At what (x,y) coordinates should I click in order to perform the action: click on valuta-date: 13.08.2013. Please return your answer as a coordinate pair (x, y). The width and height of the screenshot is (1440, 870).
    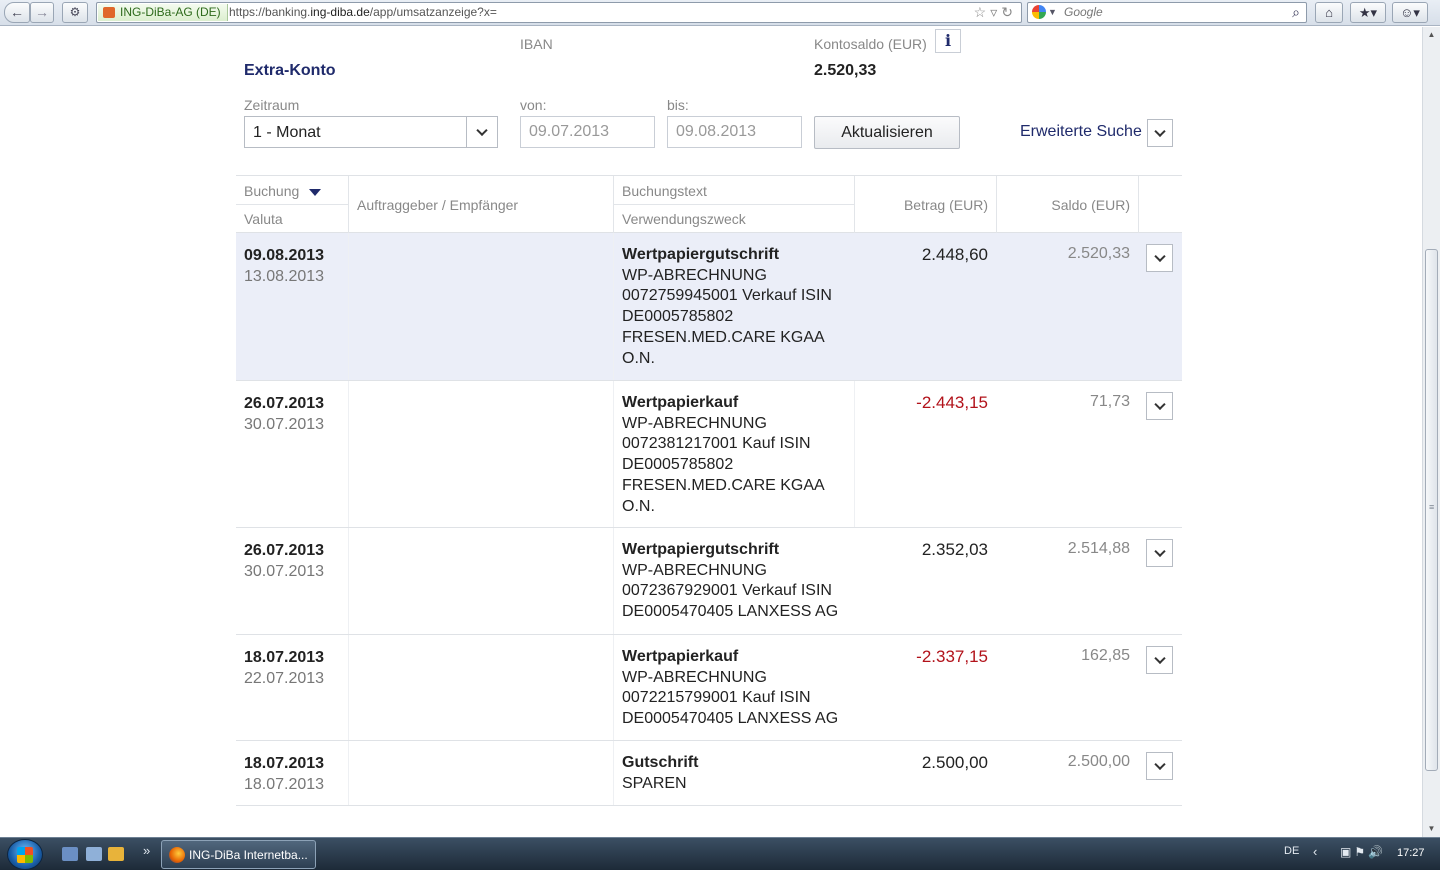
    Looking at the image, I should click on (284, 276).